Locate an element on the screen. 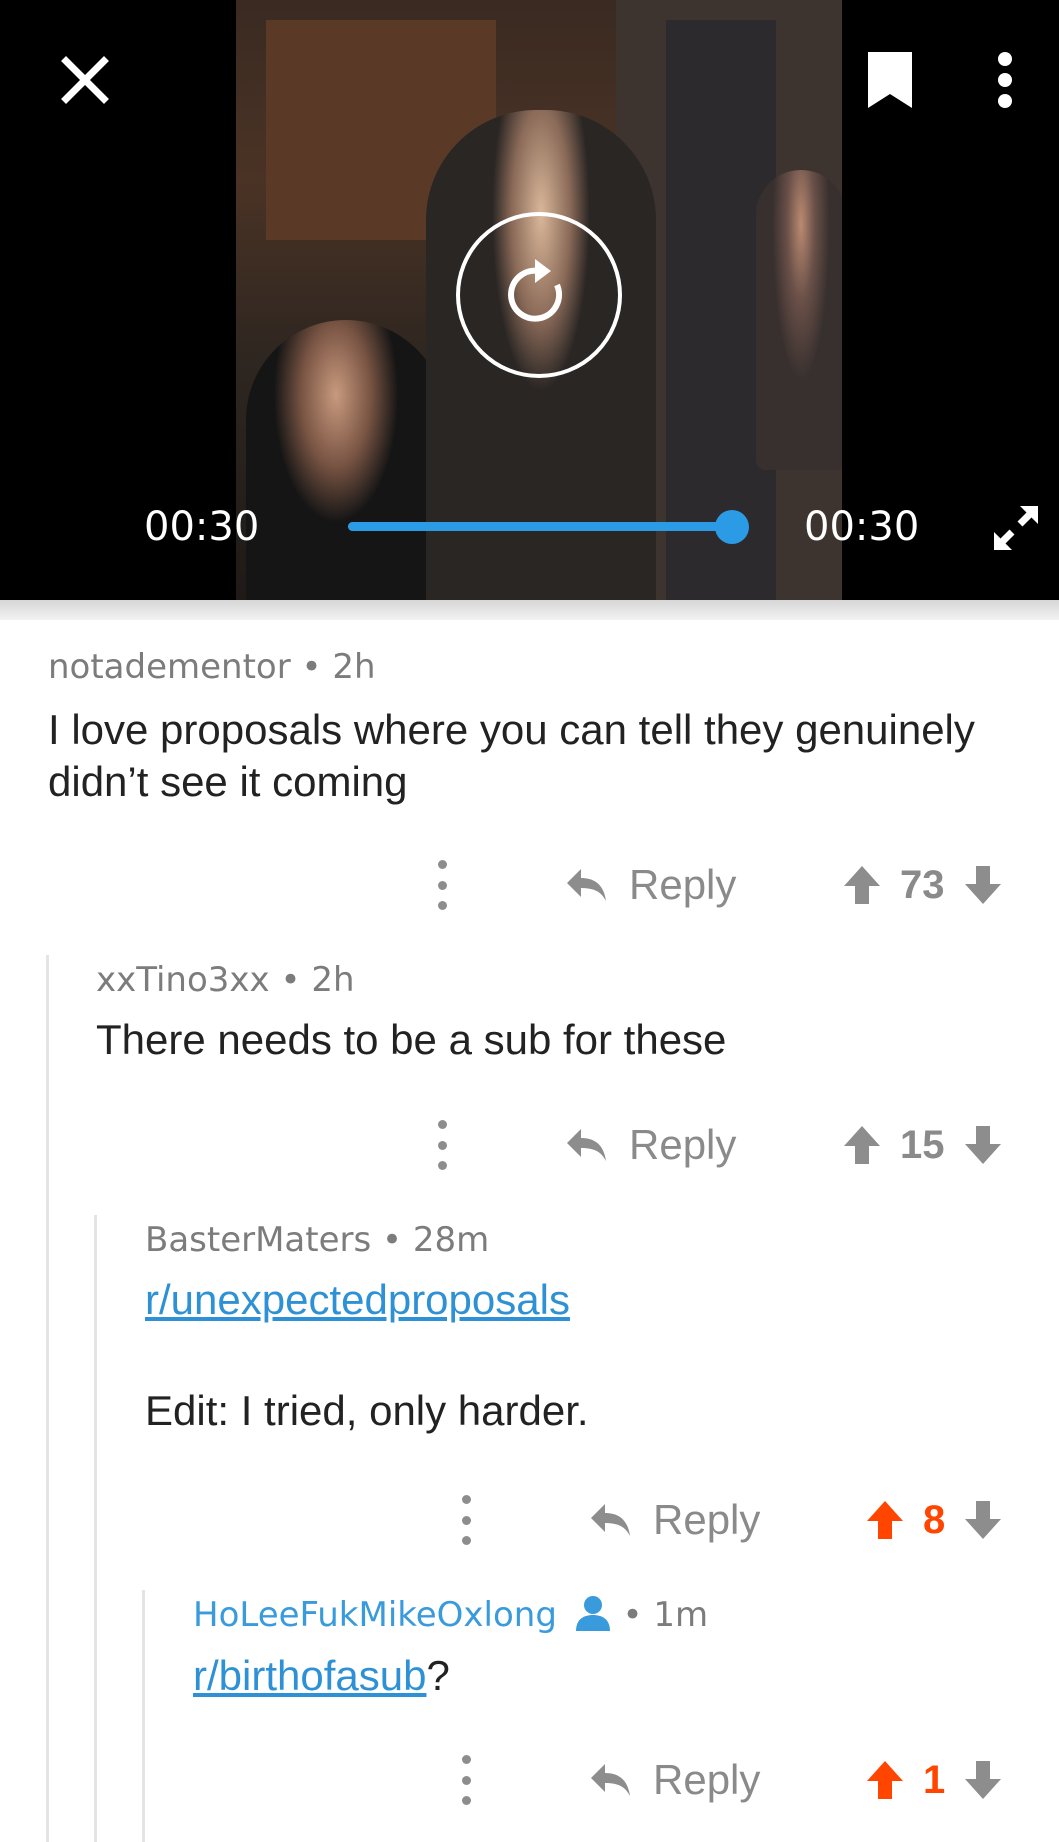 This screenshot has height=1842, width=1059. seek-handle is located at coordinates (732, 527).